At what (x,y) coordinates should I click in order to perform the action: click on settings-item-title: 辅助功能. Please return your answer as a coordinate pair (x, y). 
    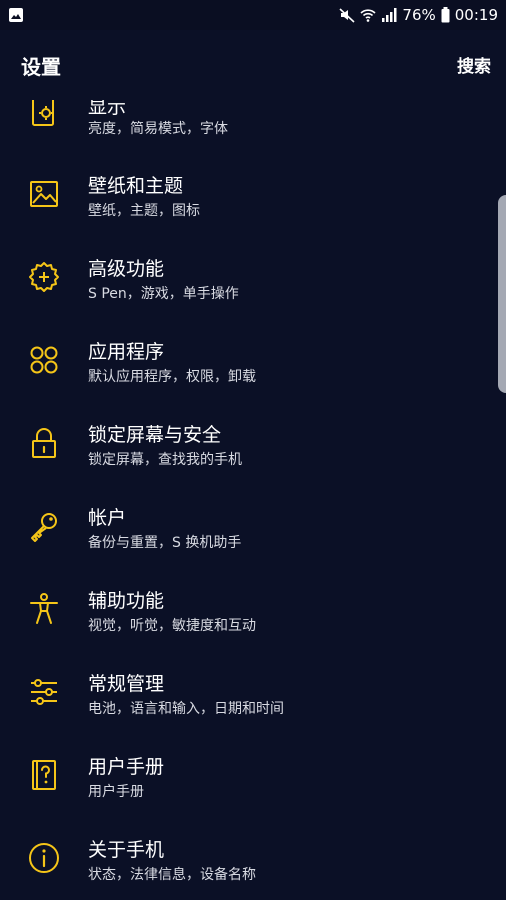
    Looking at the image, I should click on (126, 601).